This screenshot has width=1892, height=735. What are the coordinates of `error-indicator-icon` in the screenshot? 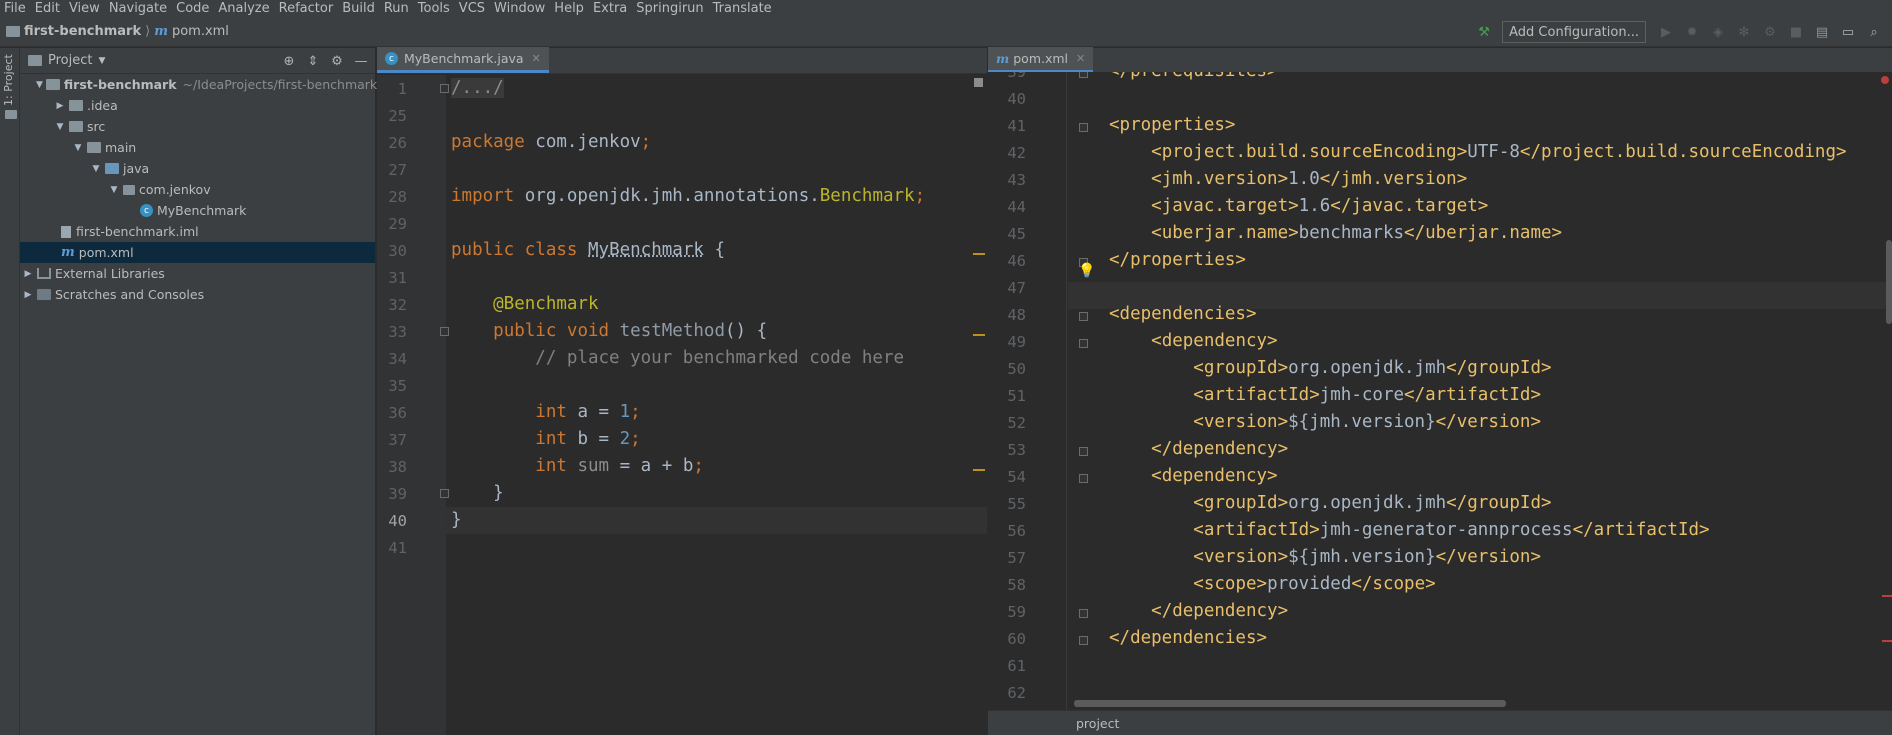 It's located at (1885, 80).